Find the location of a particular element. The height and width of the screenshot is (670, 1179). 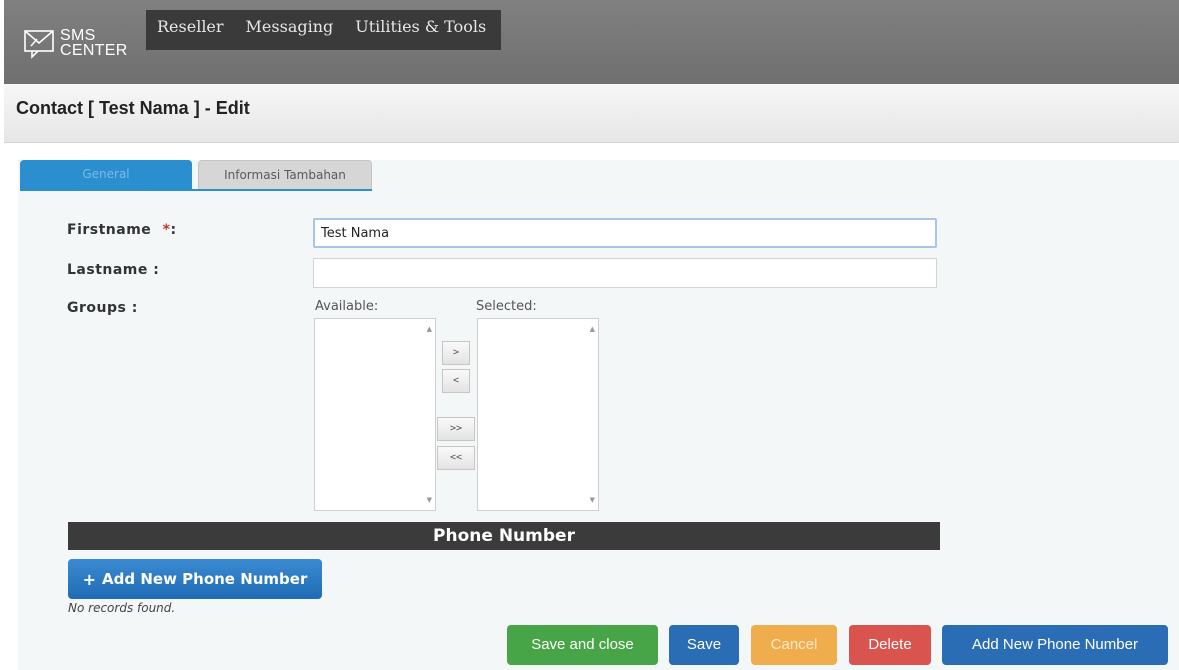

selected-label: Selected: is located at coordinates (506, 306).